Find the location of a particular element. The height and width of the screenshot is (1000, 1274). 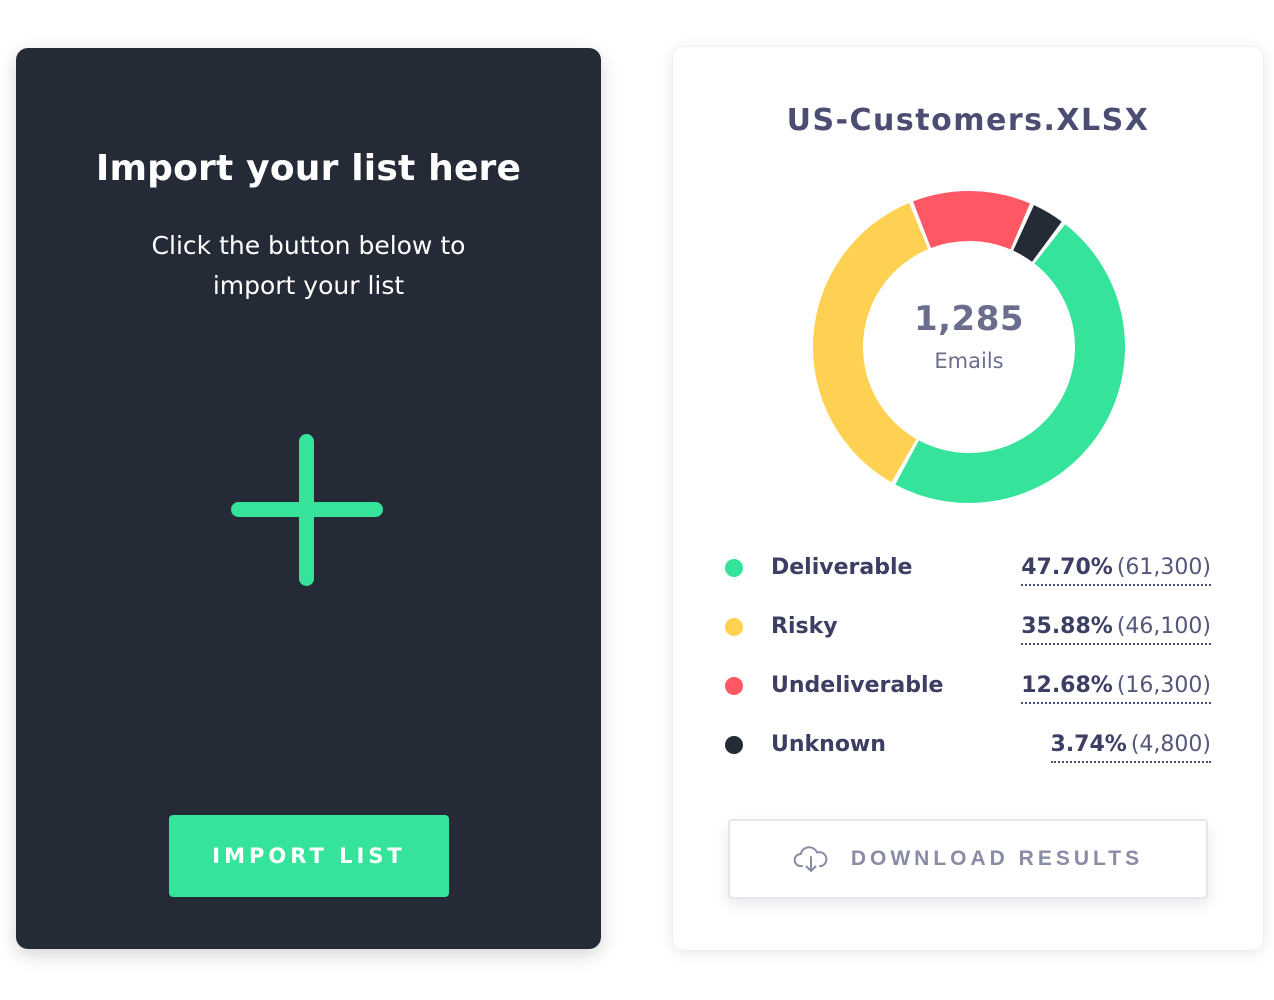

donut-center: 1,285 Emails is located at coordinates (969, 336).